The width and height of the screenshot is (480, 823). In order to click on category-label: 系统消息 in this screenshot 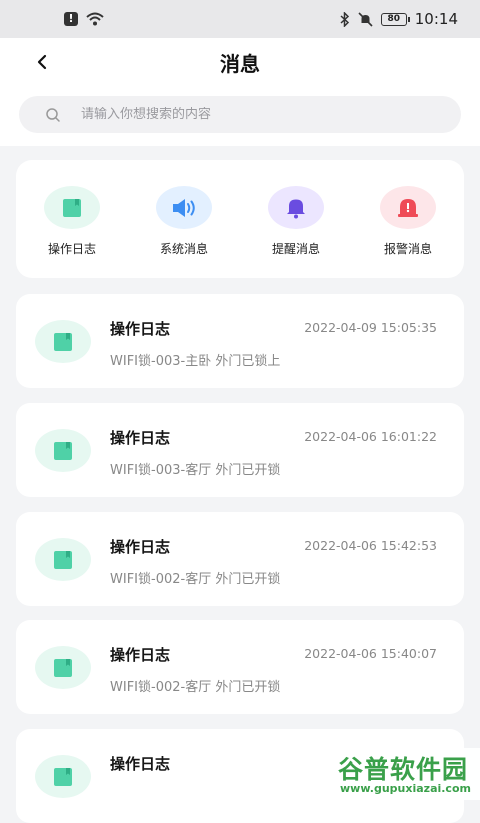, I will do `click(183, 249)`.